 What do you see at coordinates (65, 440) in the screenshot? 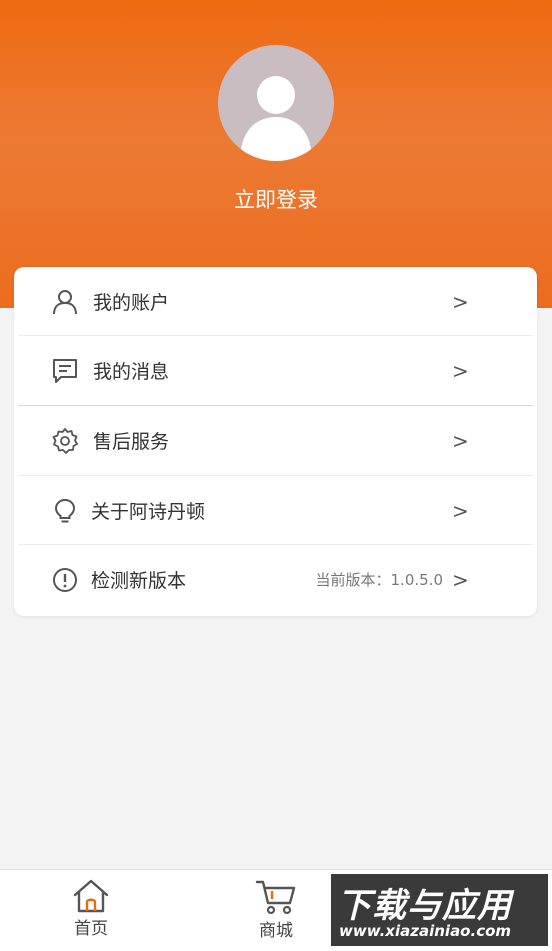
I see `gear-icon` at bounding box center [65, 440].